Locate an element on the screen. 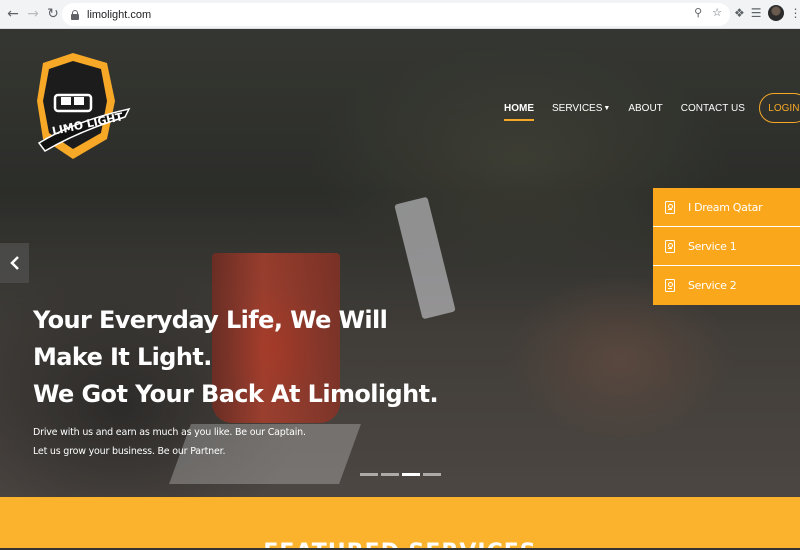 This screenshot has height=550, width=800. chevron-left-icon is located at coordinates (14, 263).